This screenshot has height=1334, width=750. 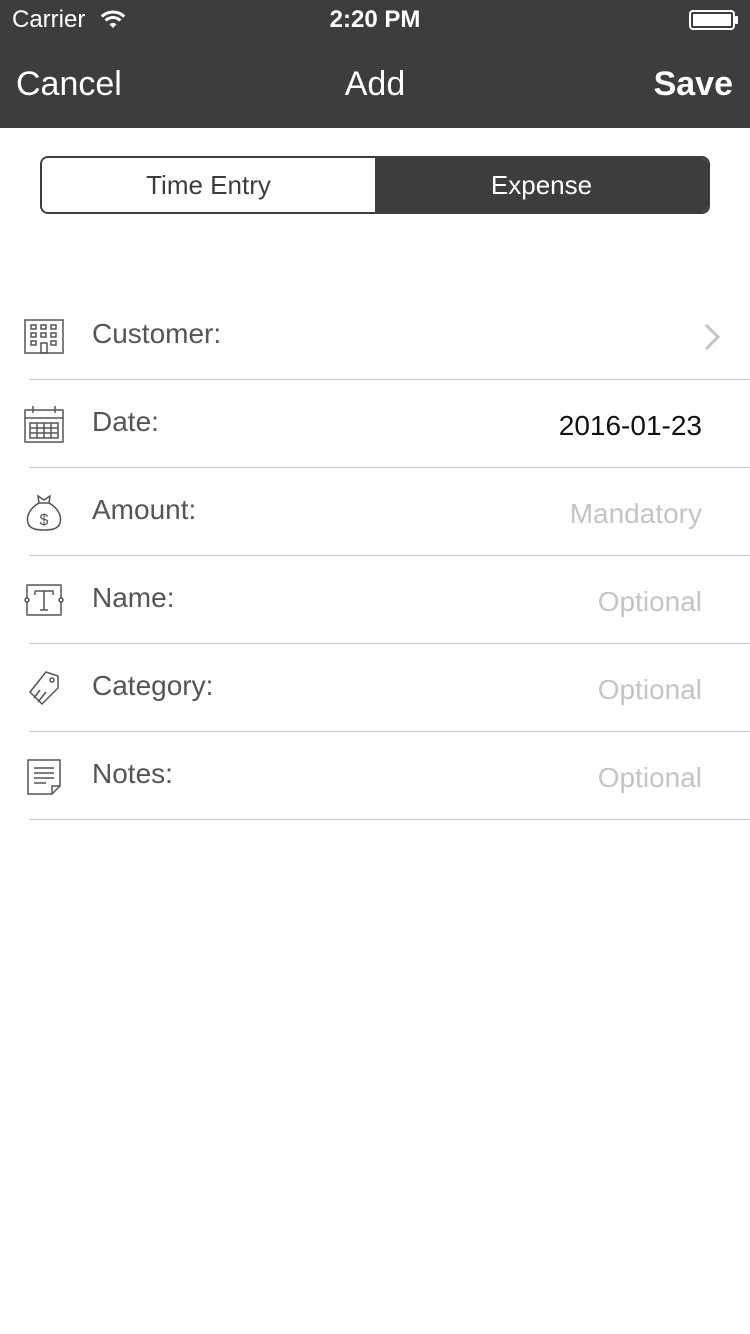 What do you see at coordinates (44, 336) in the screenshot?
I see `building-icon` at bounding box center [44, 336].